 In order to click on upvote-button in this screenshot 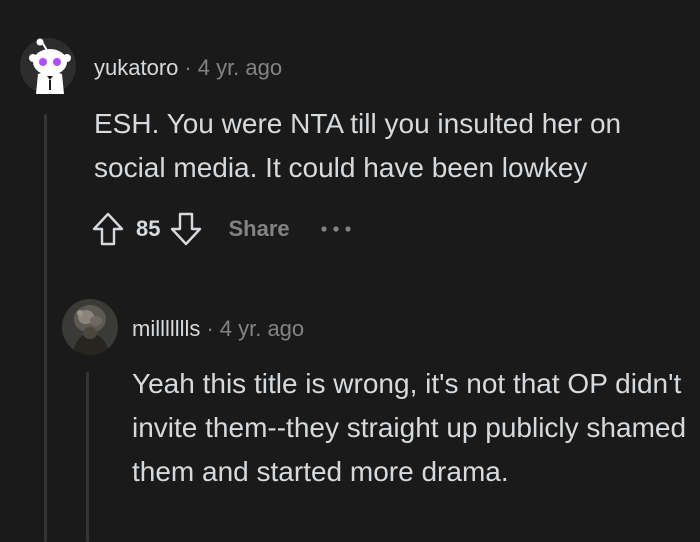, I will do `click(108, 229)`.